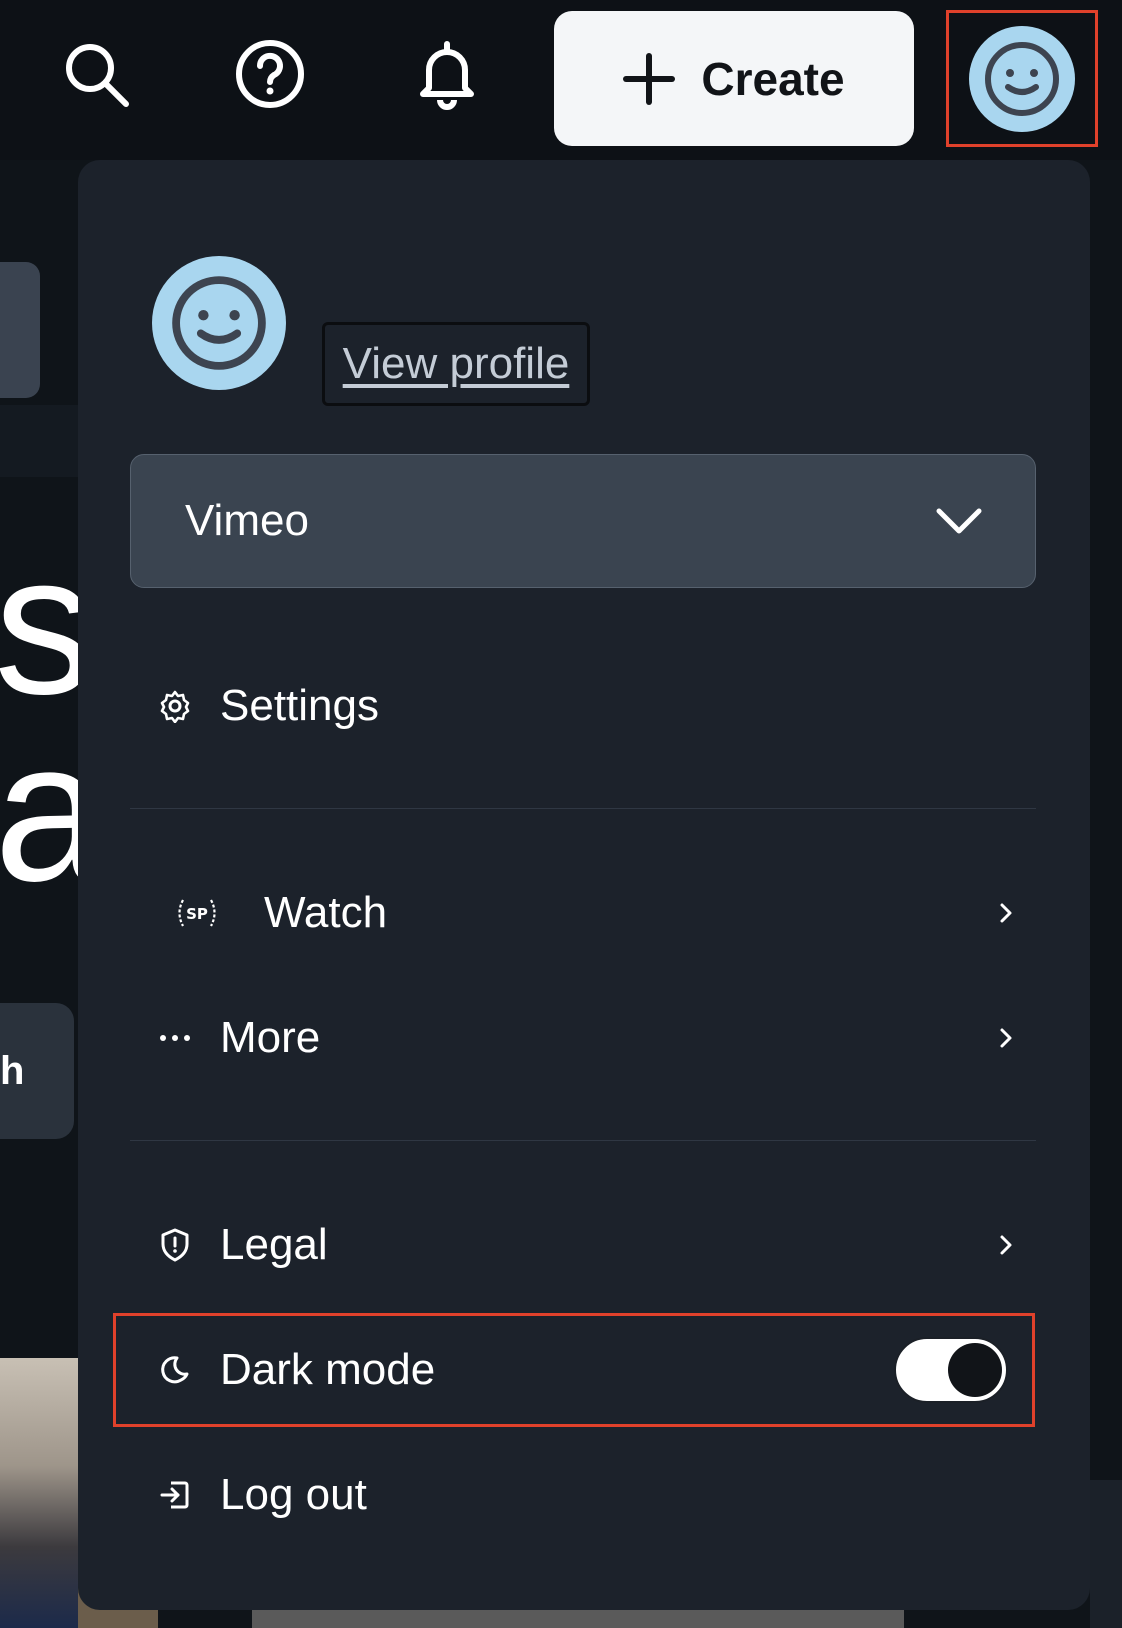 The width and height of the screenshot is (1122, 1628). Describe the element at coordinates (583, 521) in the screenshot. I see `account-select: Vimeo` at that location.